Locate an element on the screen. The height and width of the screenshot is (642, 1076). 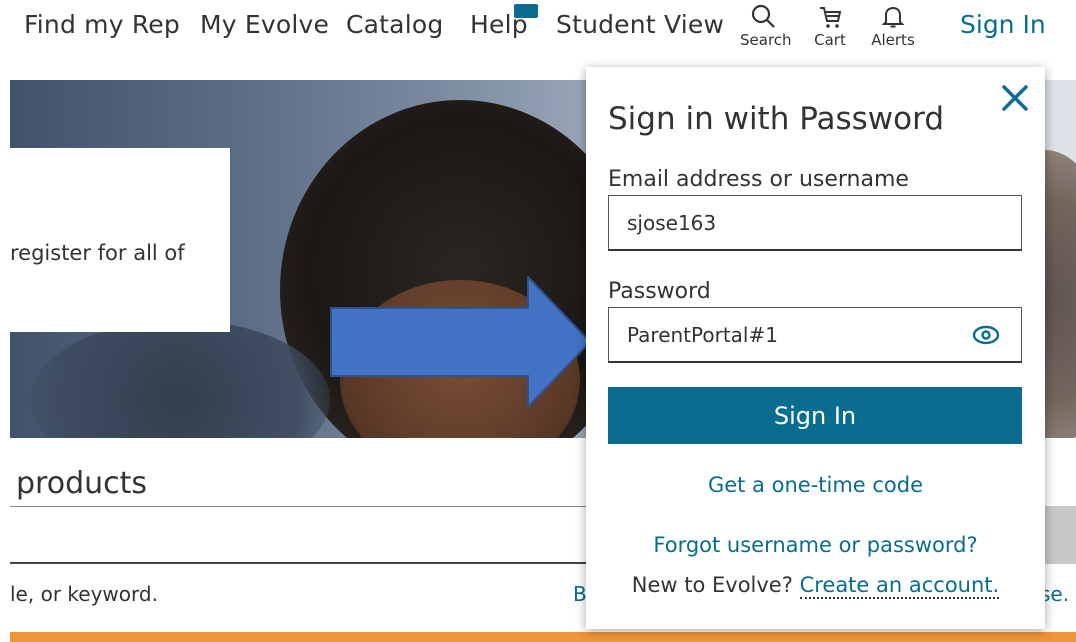
hero-card is located at coordinates (120, 240).